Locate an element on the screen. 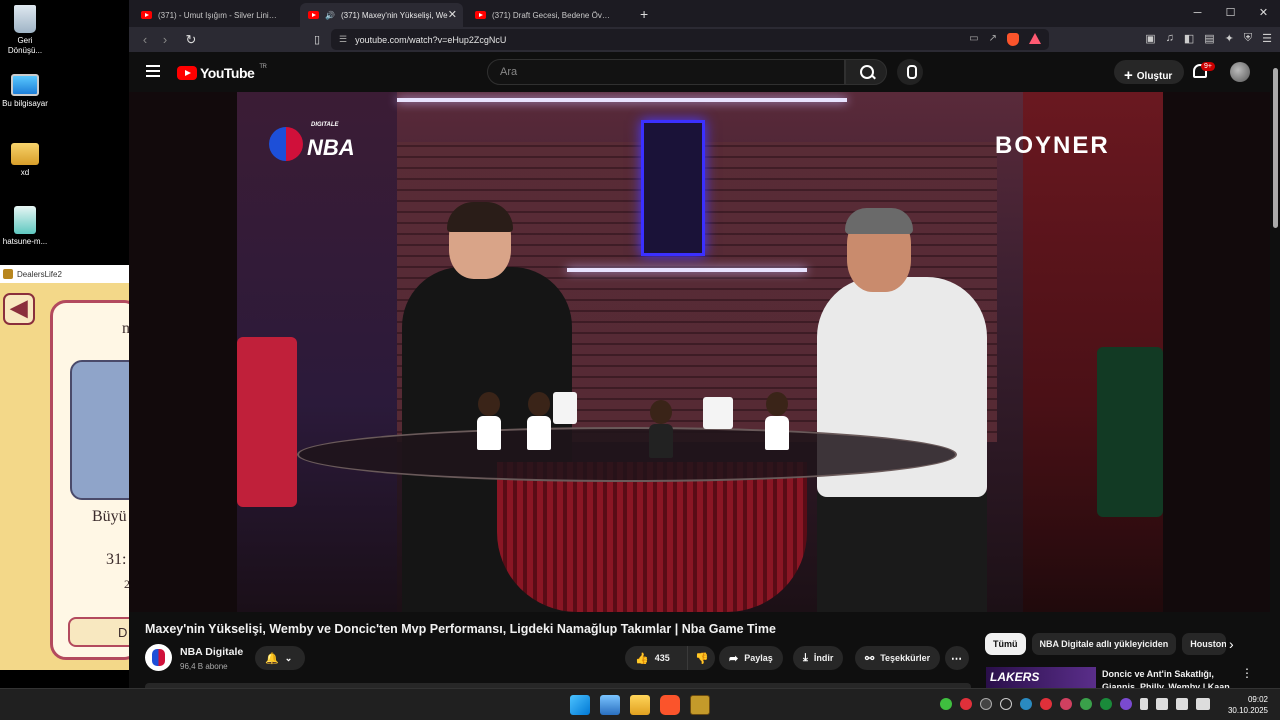 The width and height of the screenshot is (1280, 720). share-icon: ↗ is located at coordinates (993, 39).